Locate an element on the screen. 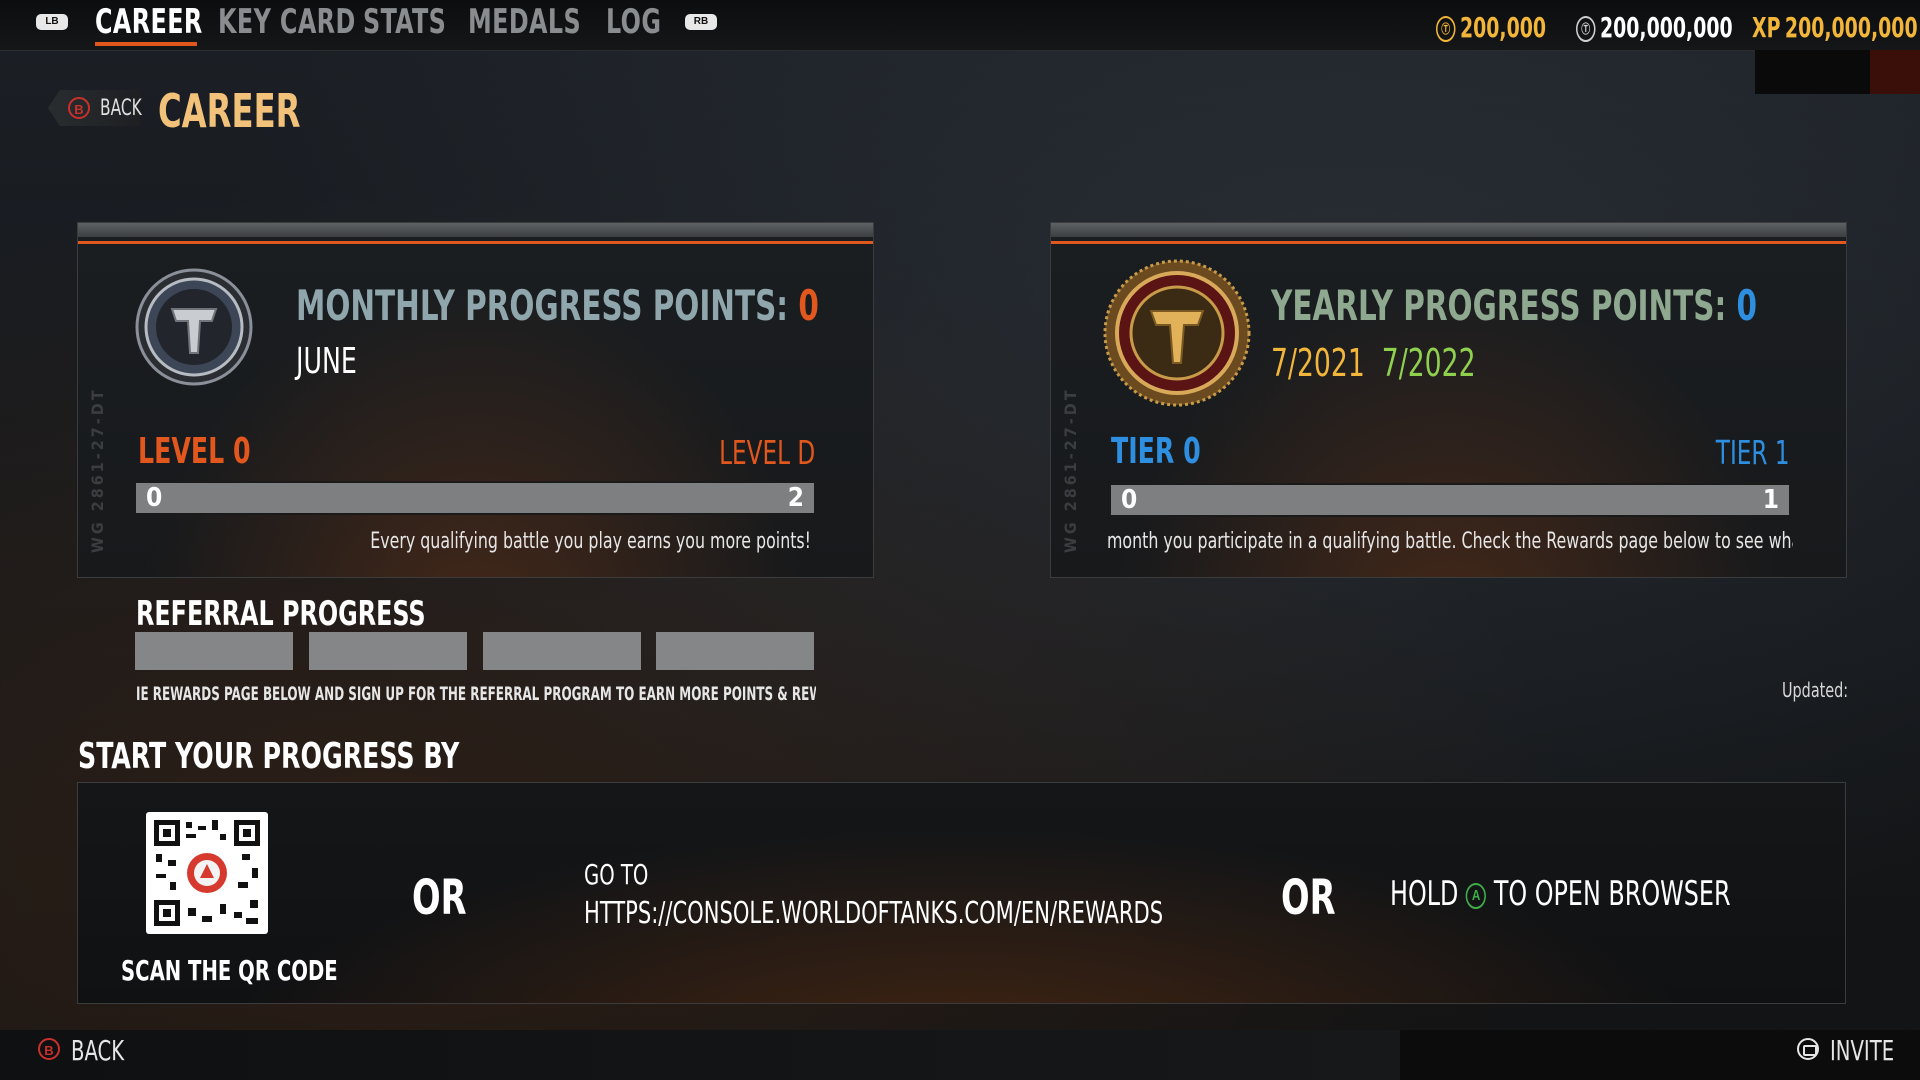  referral-updated: Updated: is located at coordinates (1815, 690).